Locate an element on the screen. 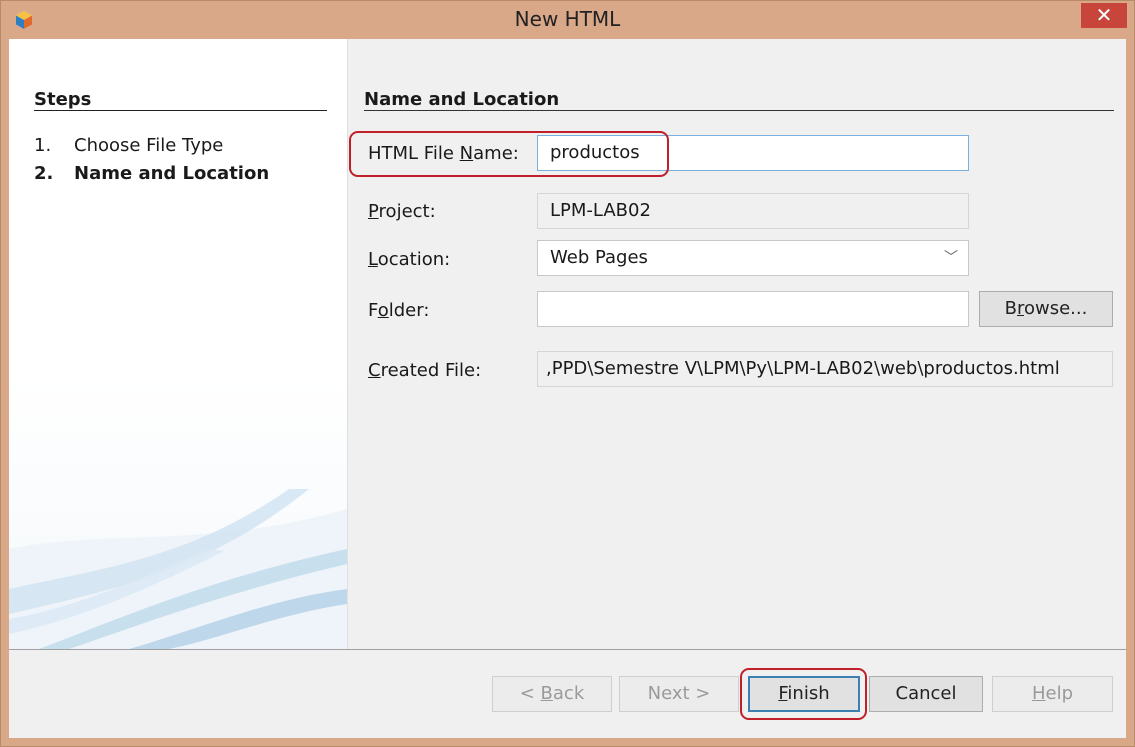  label-text: < is located at coordinates (530, 693).